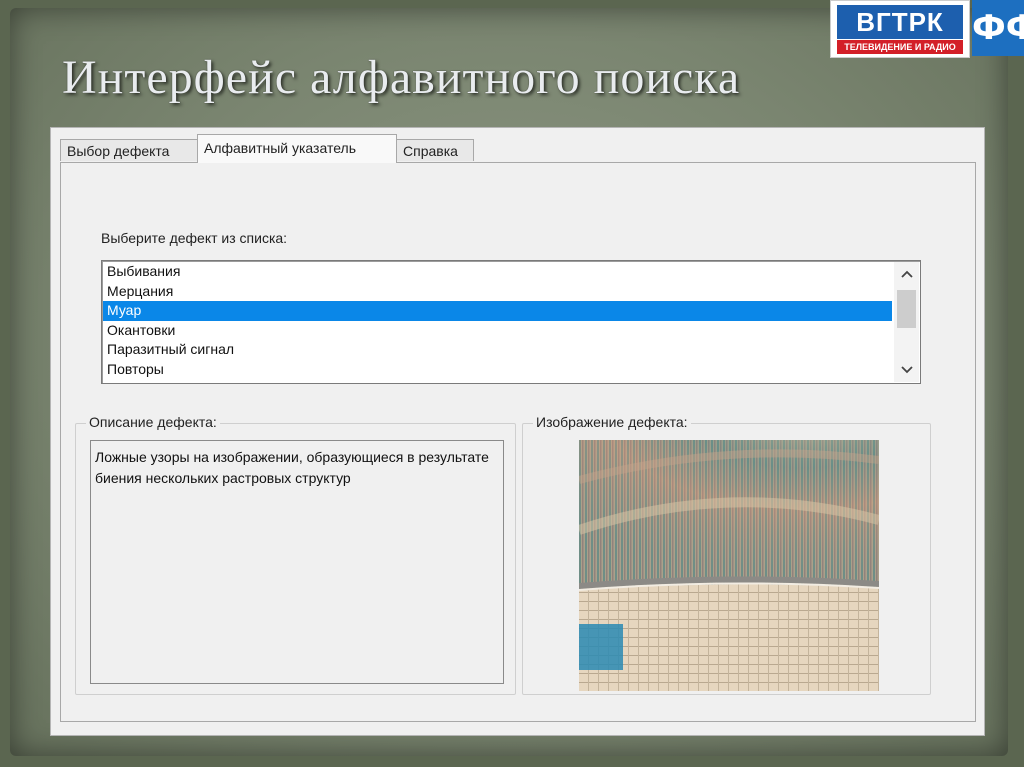 This screenshot has width=1024, height=767. Describe the element at coordinates (297, 148) in the screenshot. I see `tab-alphabetical-index: Алфавитный указатель` at that location.